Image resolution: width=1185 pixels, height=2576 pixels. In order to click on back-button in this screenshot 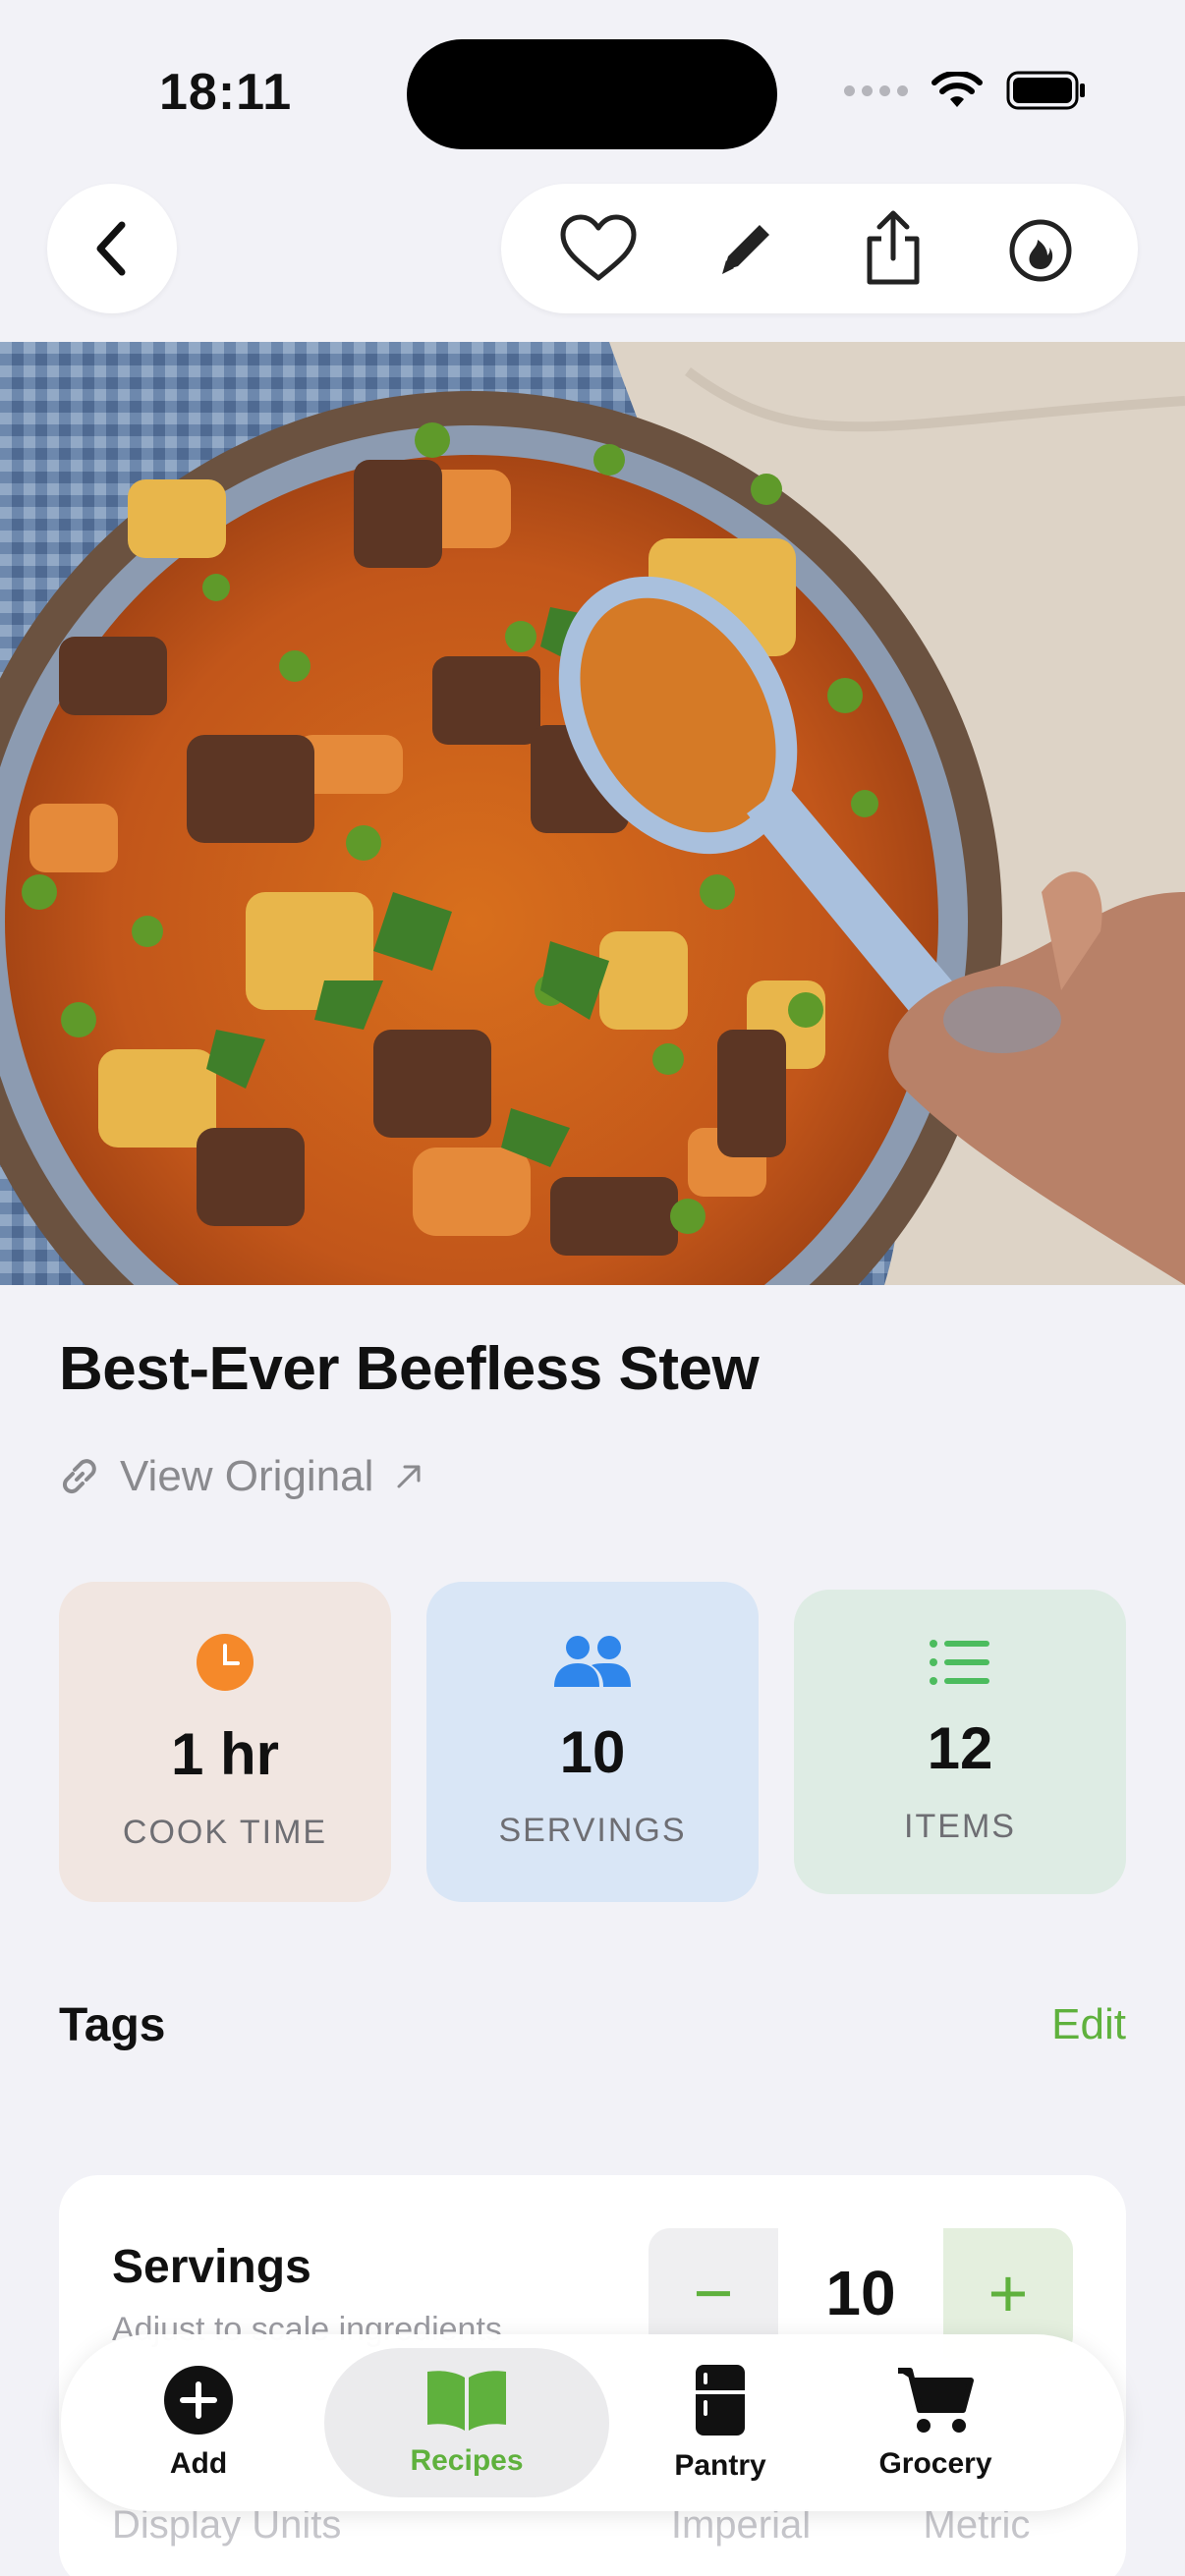, I will do `click(112, 248)`.